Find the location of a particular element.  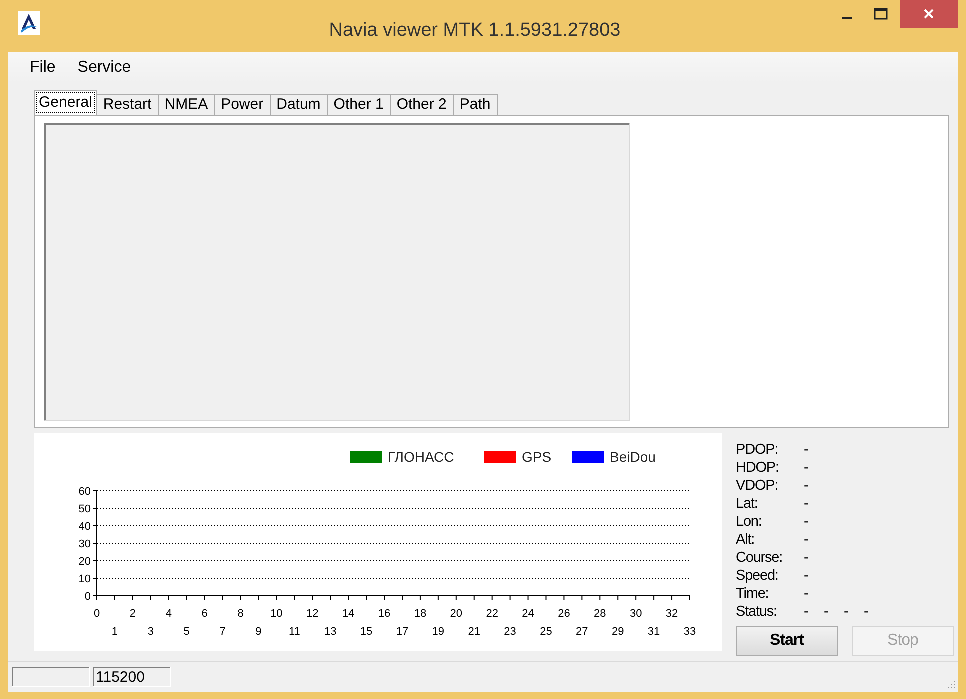

info-label: Speed: is located at coordinates (758, 576).